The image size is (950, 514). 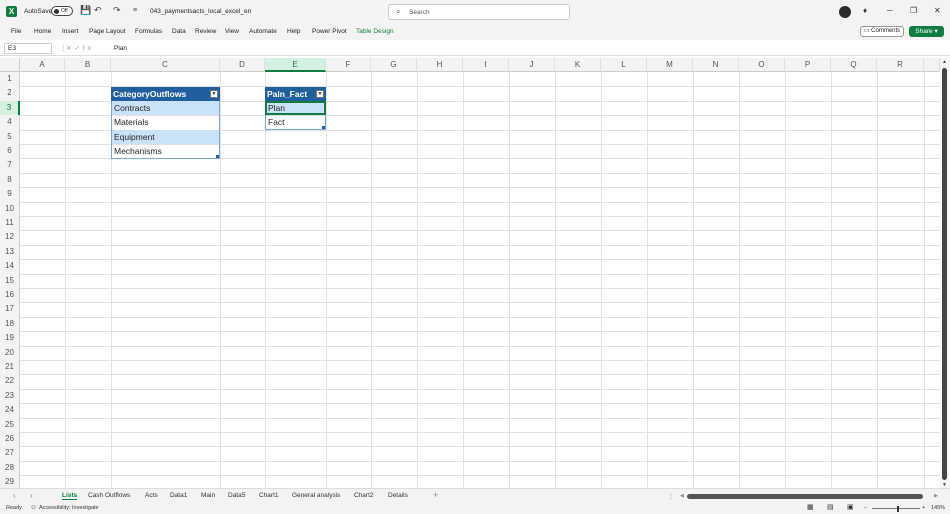 What do you see at coordinates (10, 481) in the screenshot?
I see `row-header: 29` at bounding box center [10, 481].